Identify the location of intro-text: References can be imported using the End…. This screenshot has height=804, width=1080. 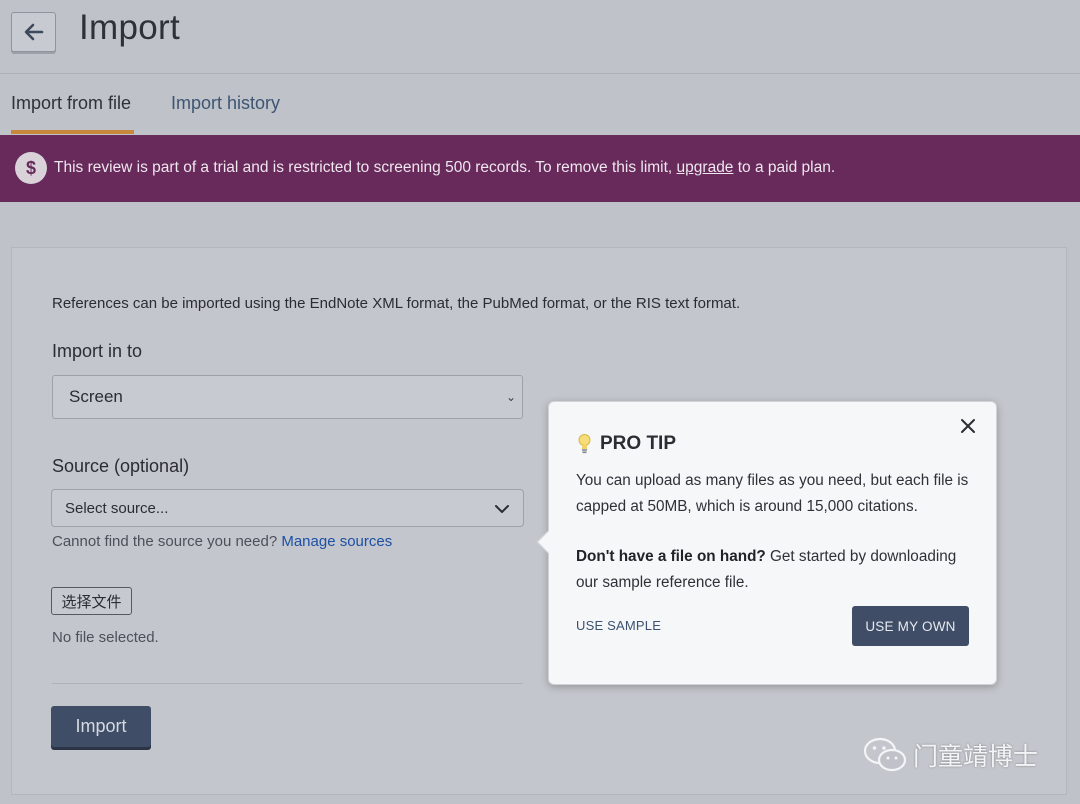
(396, 303).